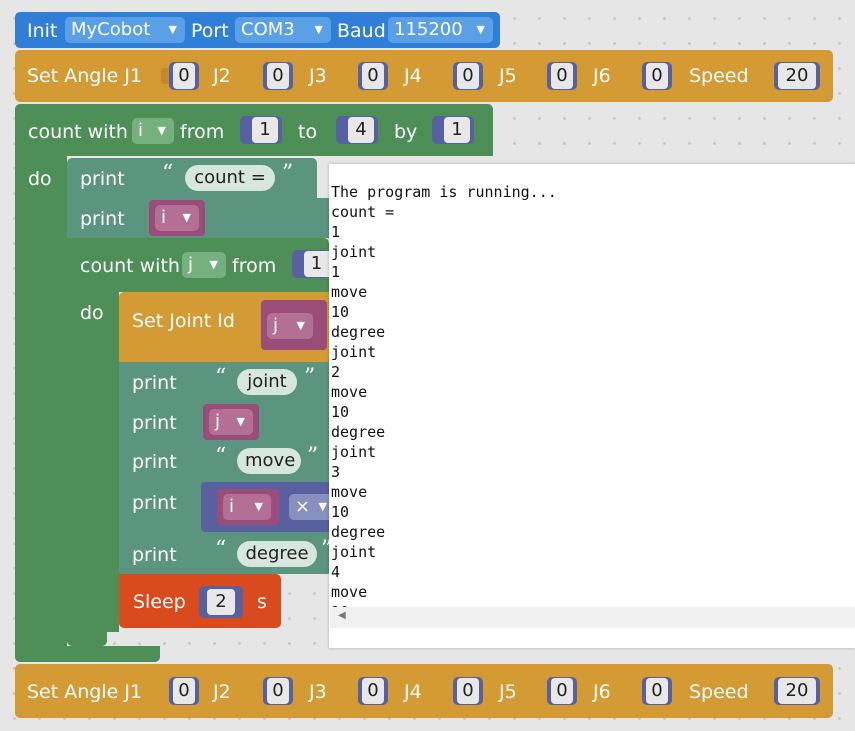 The image size is (855, 731). I want to click on baud-label: Baud, so click(361, 31).